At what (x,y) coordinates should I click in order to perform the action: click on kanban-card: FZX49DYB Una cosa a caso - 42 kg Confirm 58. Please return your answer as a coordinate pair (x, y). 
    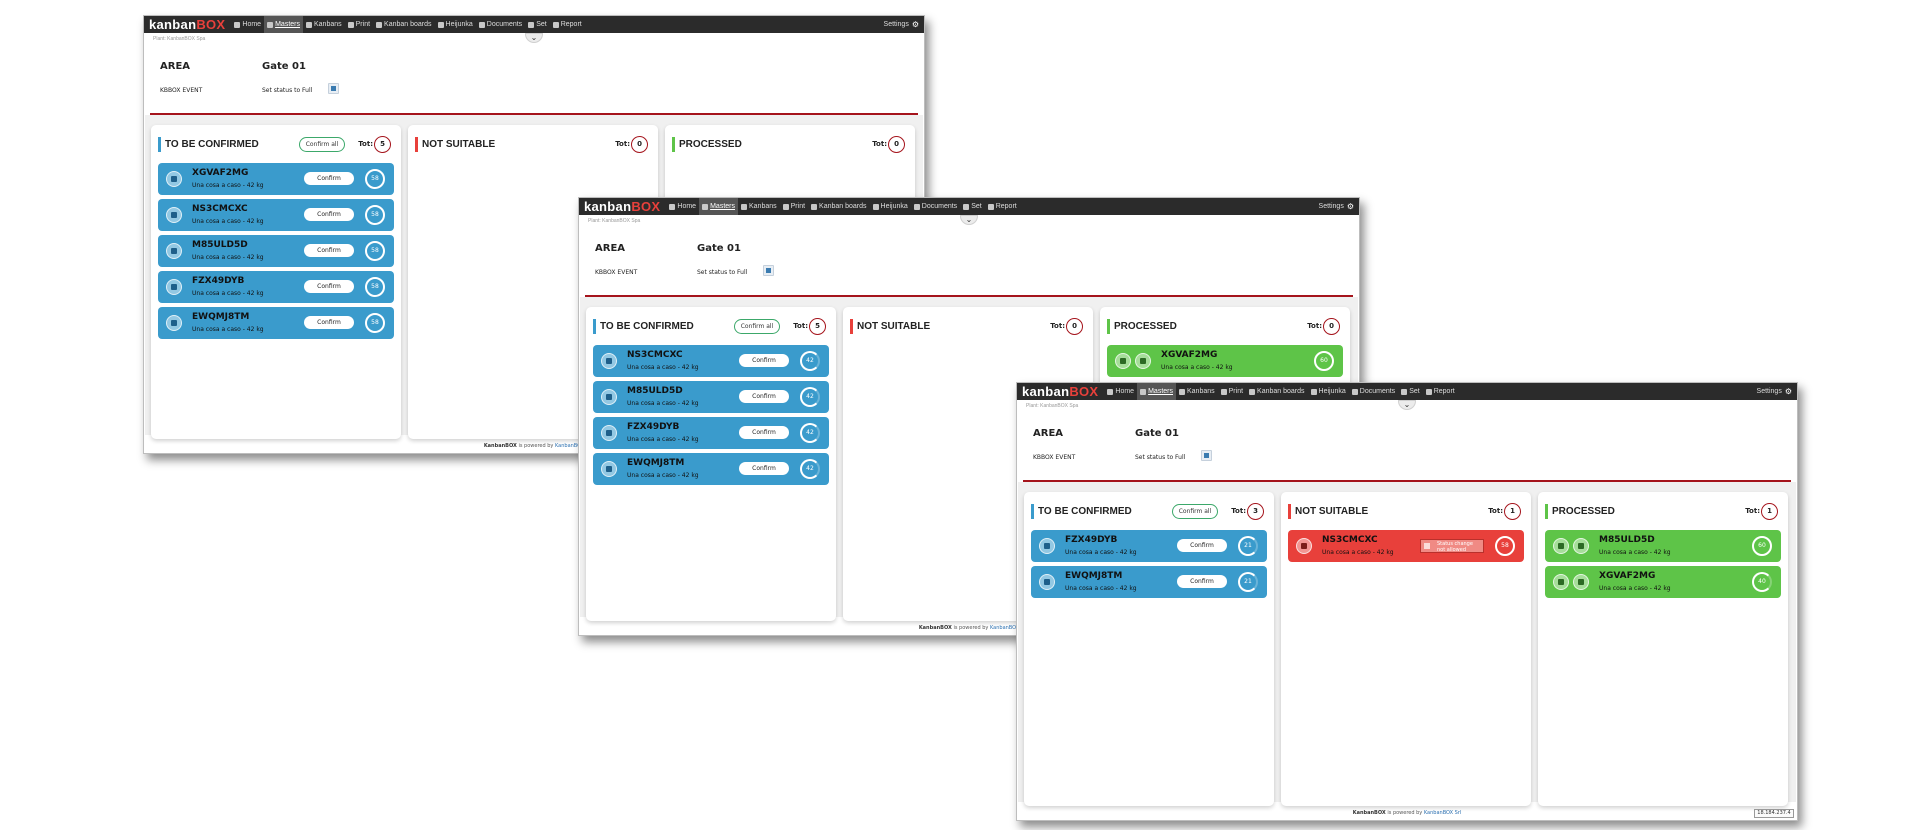
    Looking at the image, I should click on (276, 287).